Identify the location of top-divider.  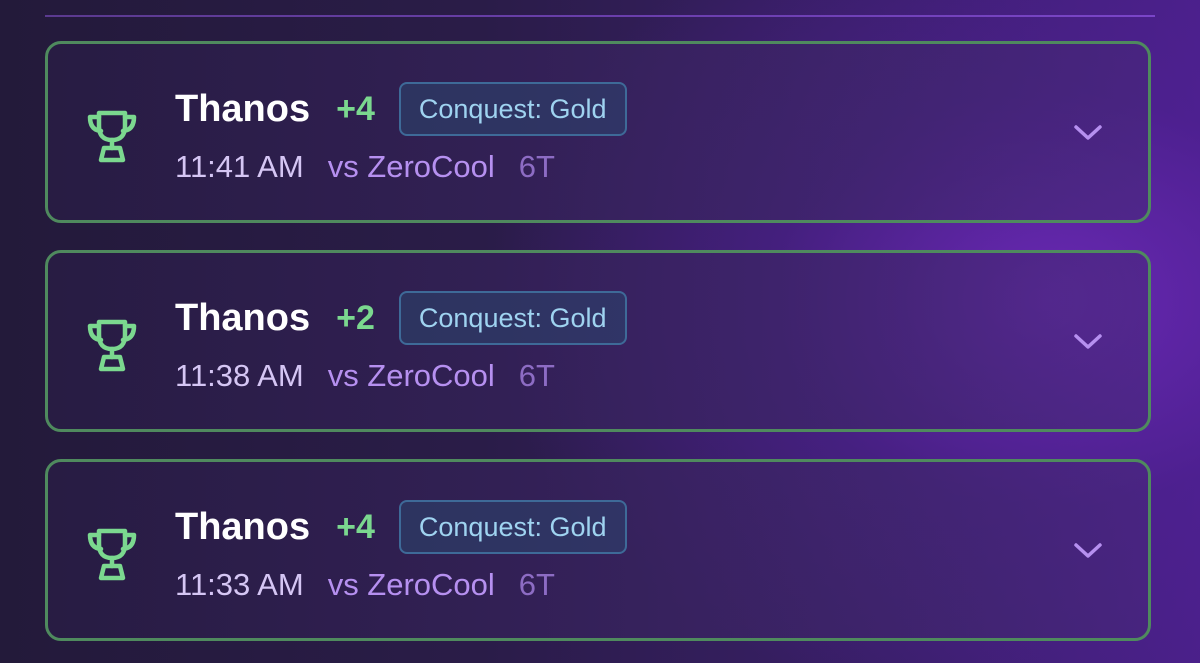
(600, 16).